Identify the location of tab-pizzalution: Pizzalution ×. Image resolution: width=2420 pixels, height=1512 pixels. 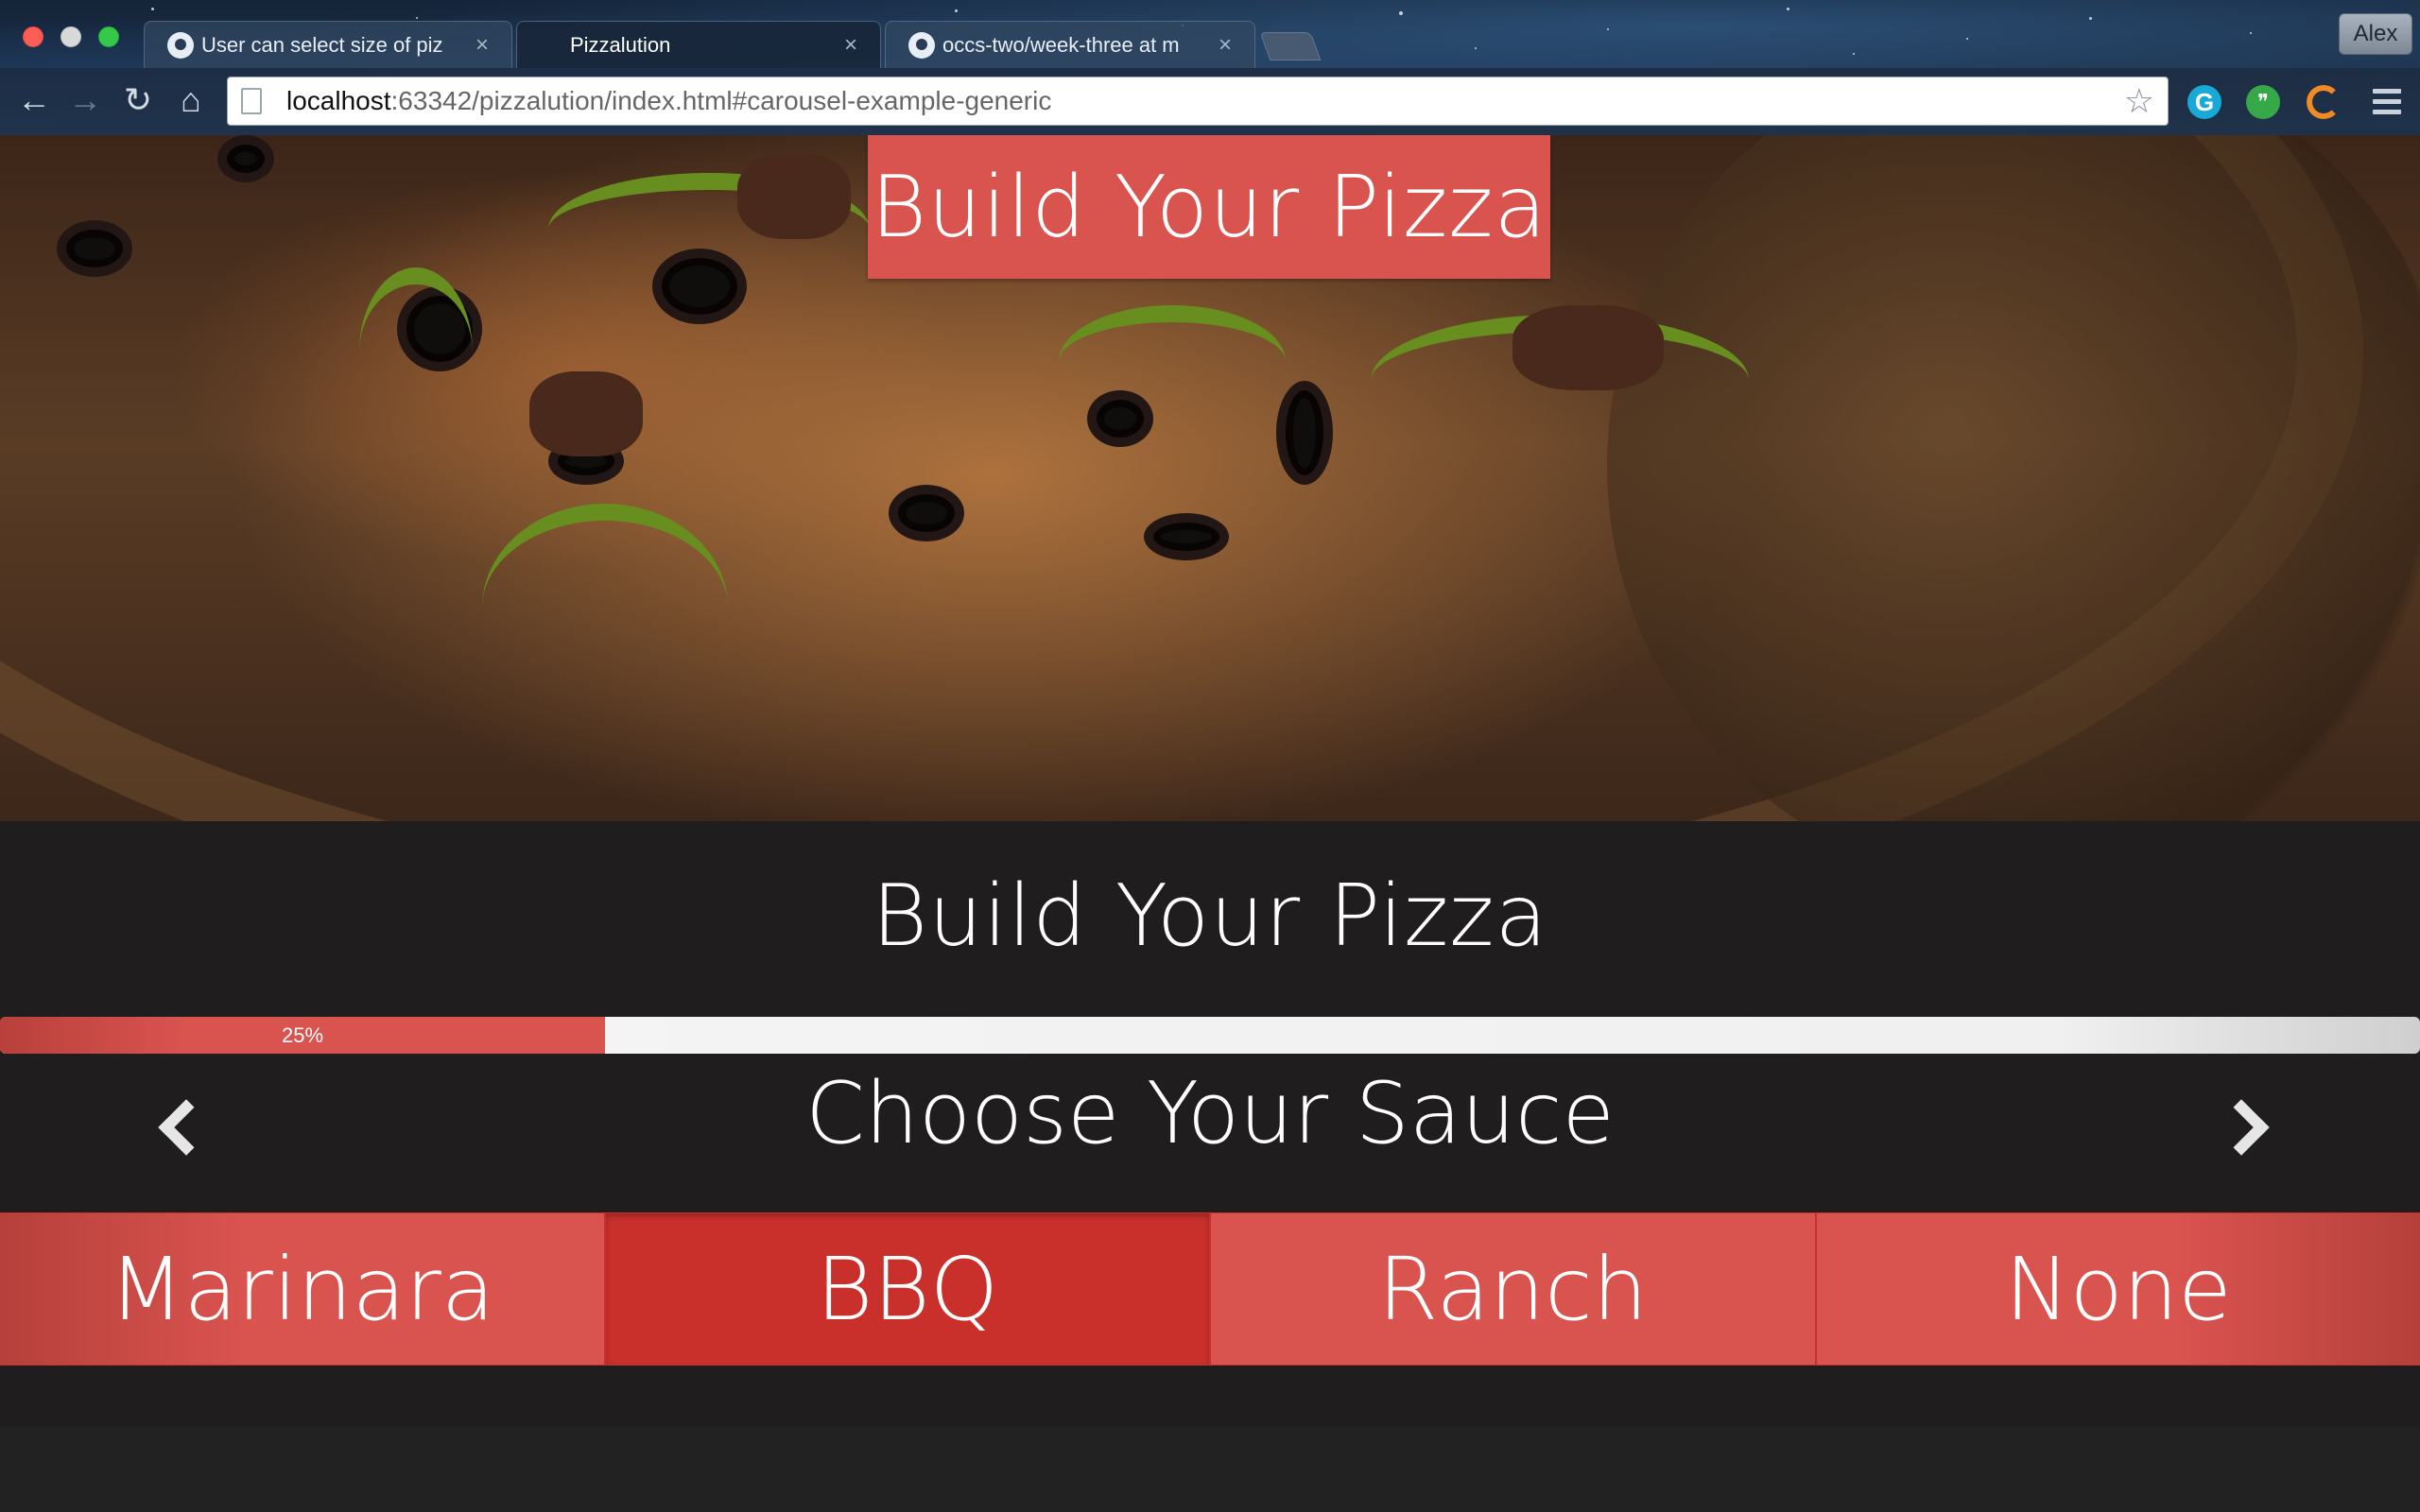
(698, 44).